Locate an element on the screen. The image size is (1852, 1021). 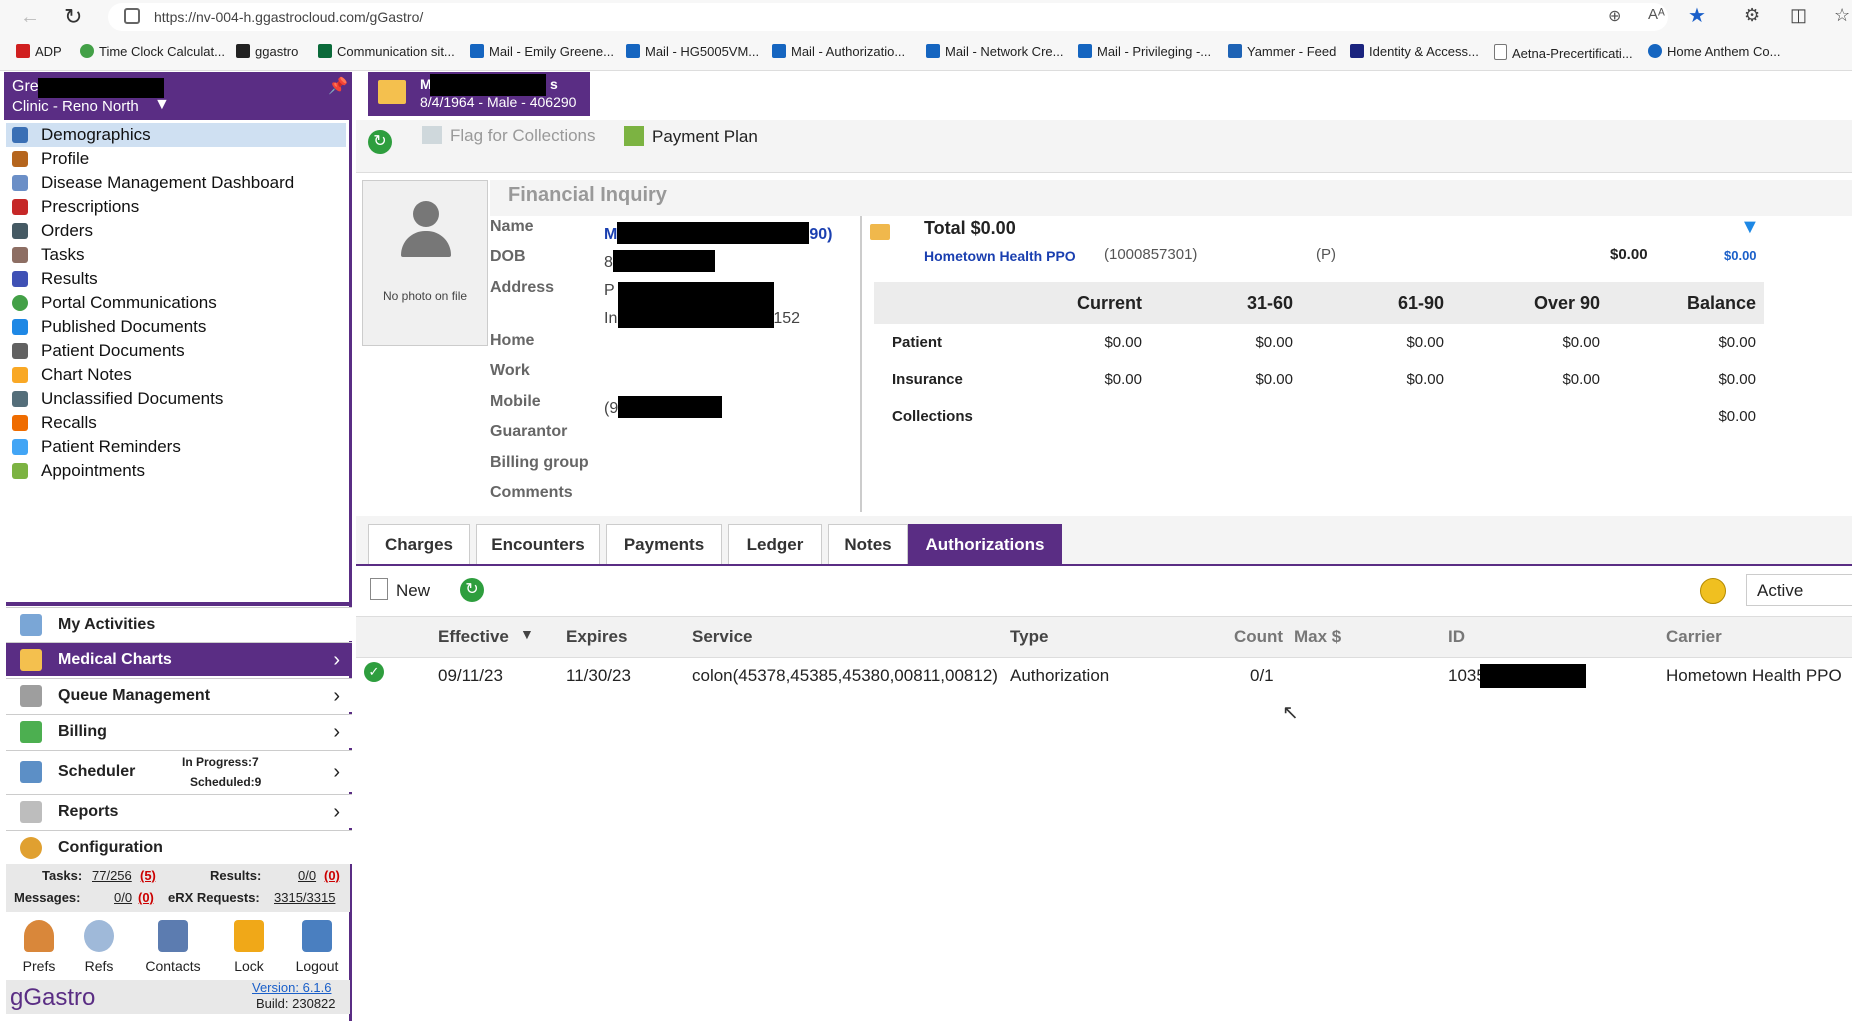
prefs-button: Prefs is located at coordinates (39, 947).